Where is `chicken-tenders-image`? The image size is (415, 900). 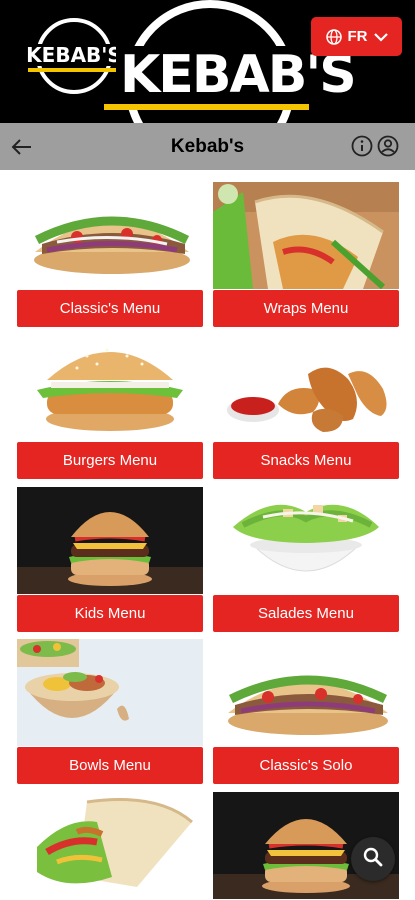 chicken-tenders-image is located at coordinates (306, 387).